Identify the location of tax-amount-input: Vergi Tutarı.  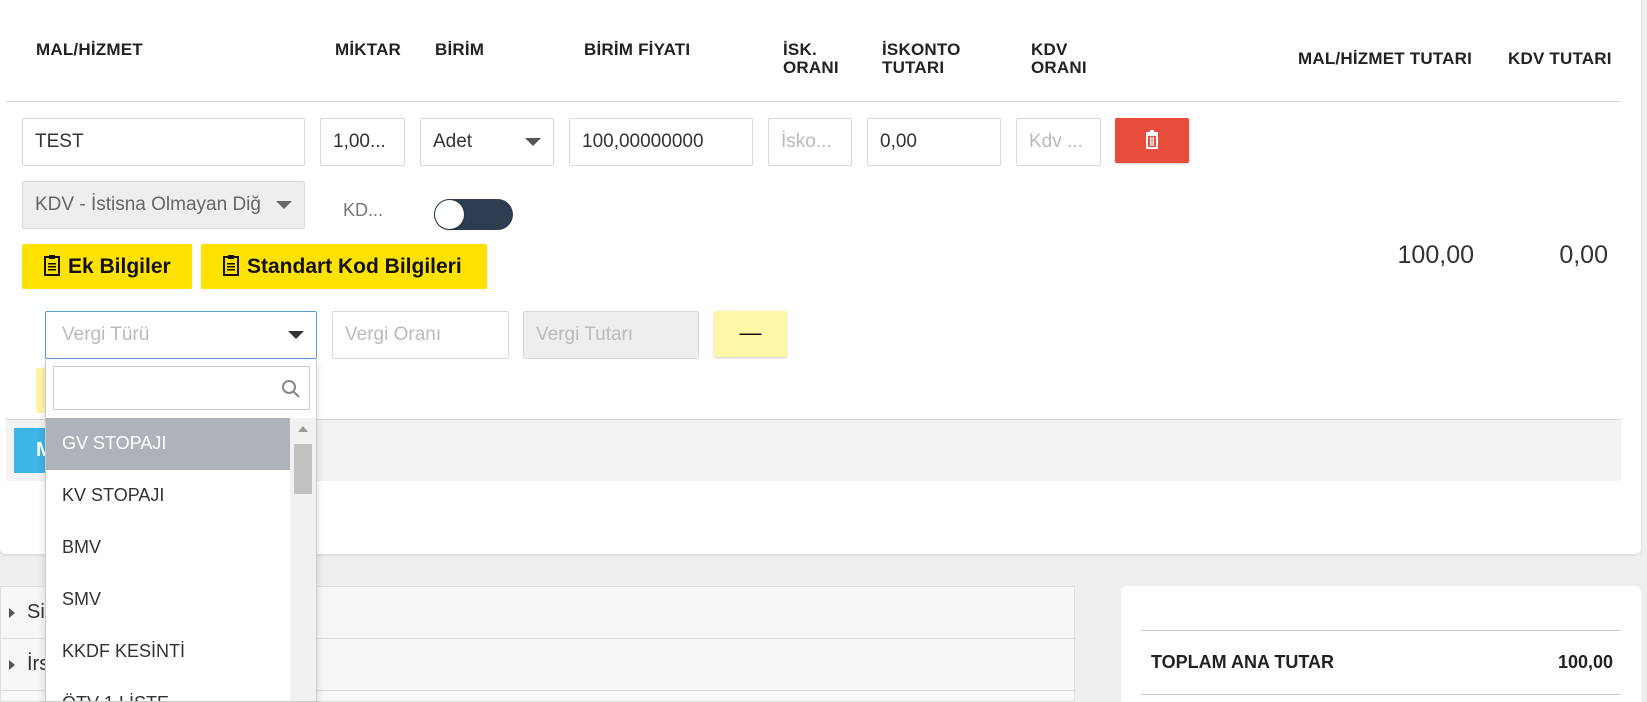
(611, 335).